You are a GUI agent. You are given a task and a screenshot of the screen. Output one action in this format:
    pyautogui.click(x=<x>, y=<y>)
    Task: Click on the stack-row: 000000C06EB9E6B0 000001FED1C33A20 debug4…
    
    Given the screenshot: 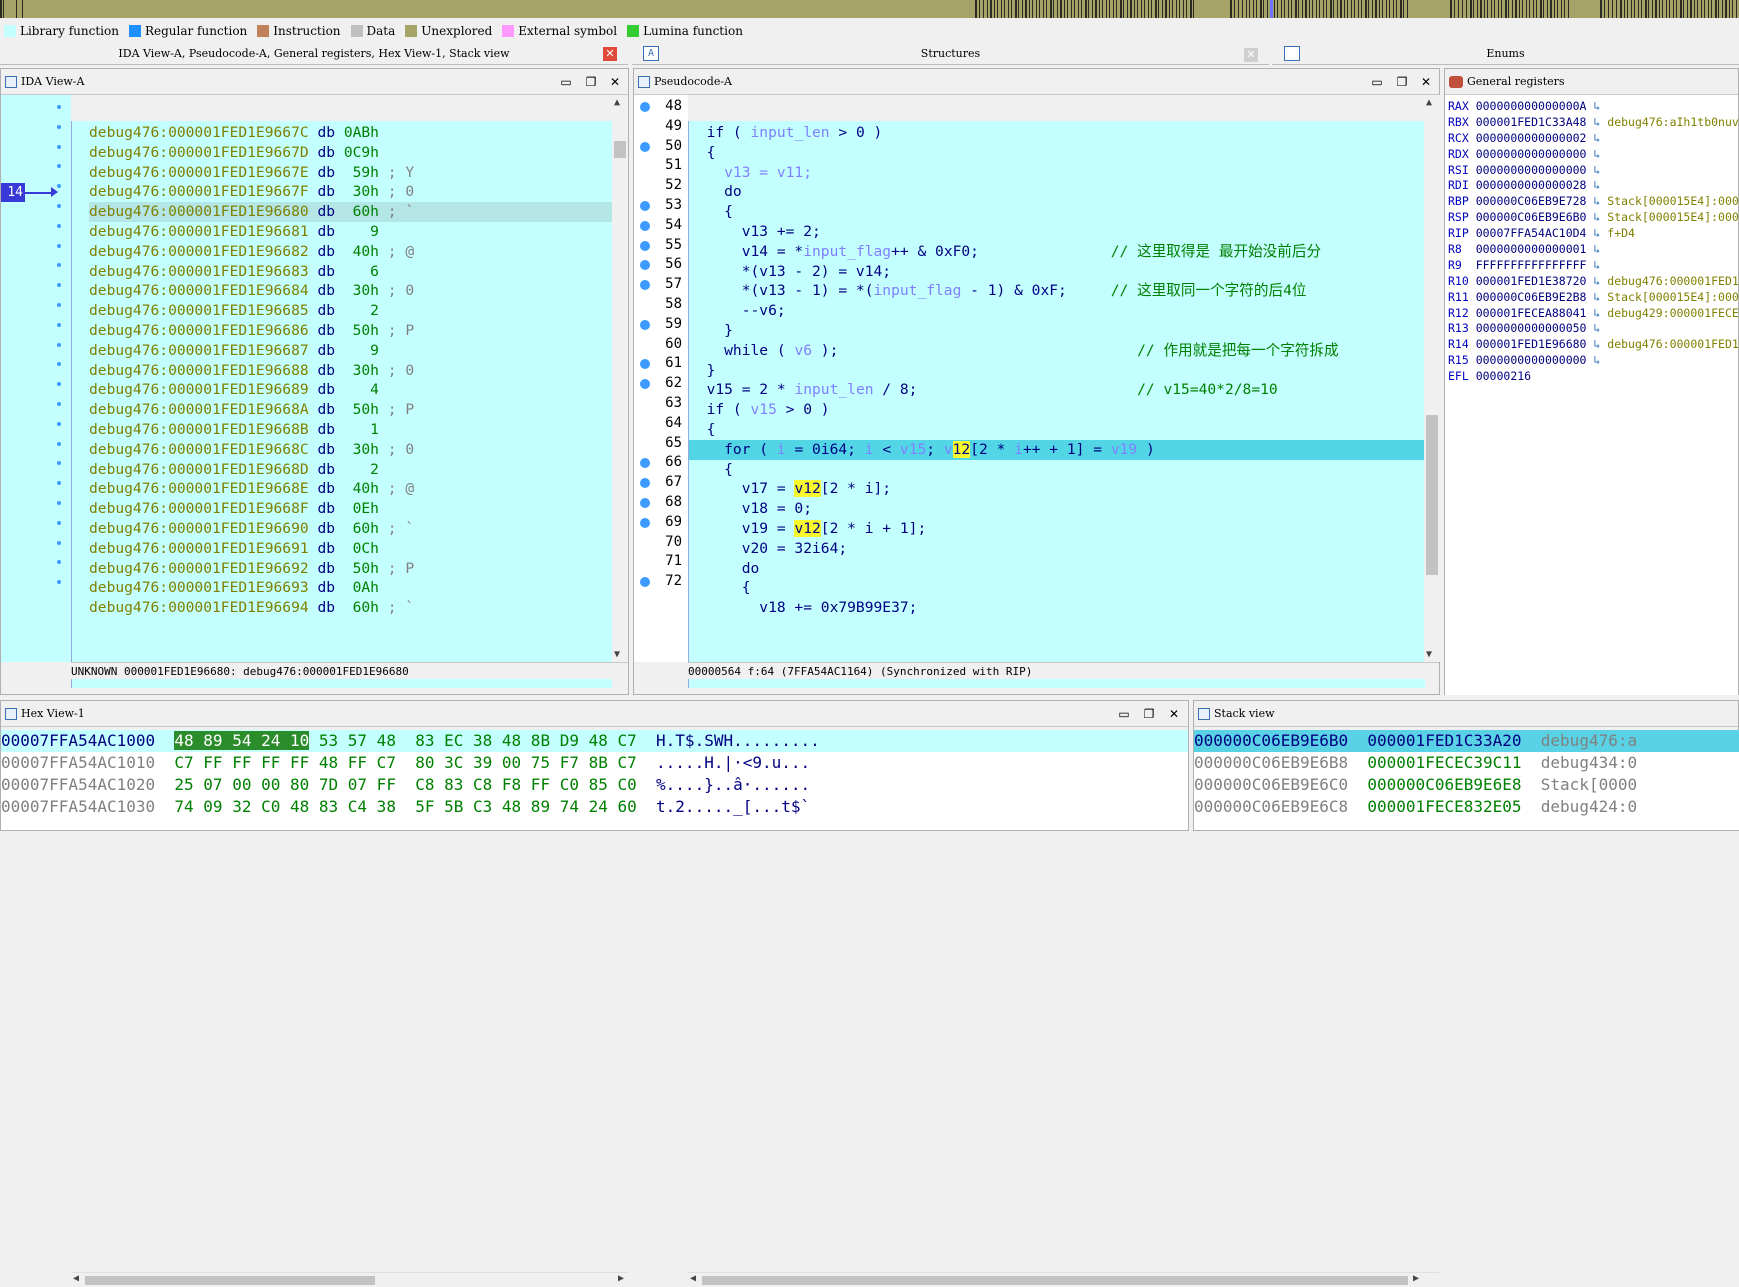 What is the action you would take?
    pyautogui.click(x=1466, y=741)
    